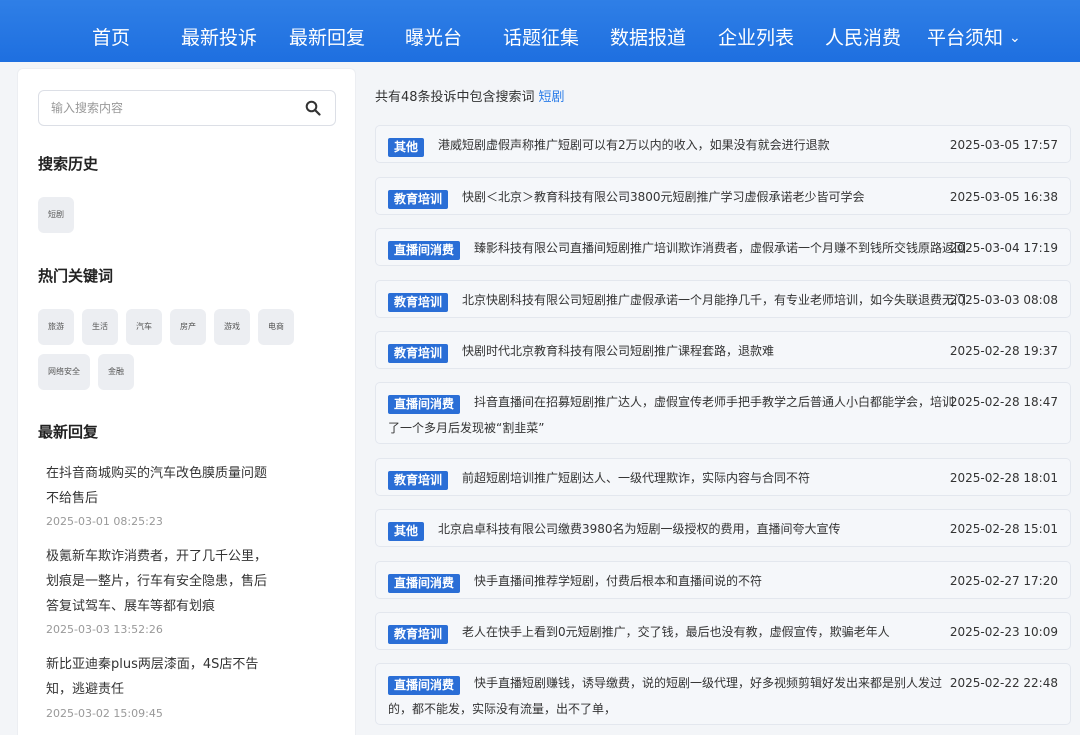 The width and height of the screenshot is (1080, 735). Describe the element at coordinates (552, 97) in the screenshot. I see `search-keyword-link: 短剧` at that location.